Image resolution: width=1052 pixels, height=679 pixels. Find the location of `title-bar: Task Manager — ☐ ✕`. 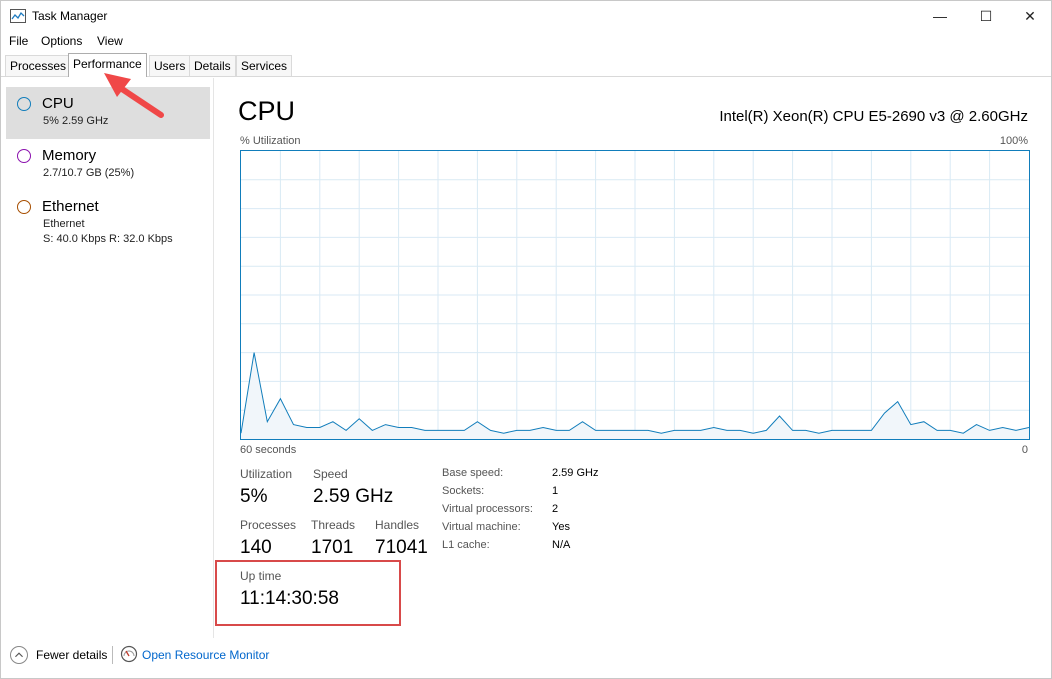

title-bar: Task Manager — ☐ ✕ is located at coordinates (526, 16).